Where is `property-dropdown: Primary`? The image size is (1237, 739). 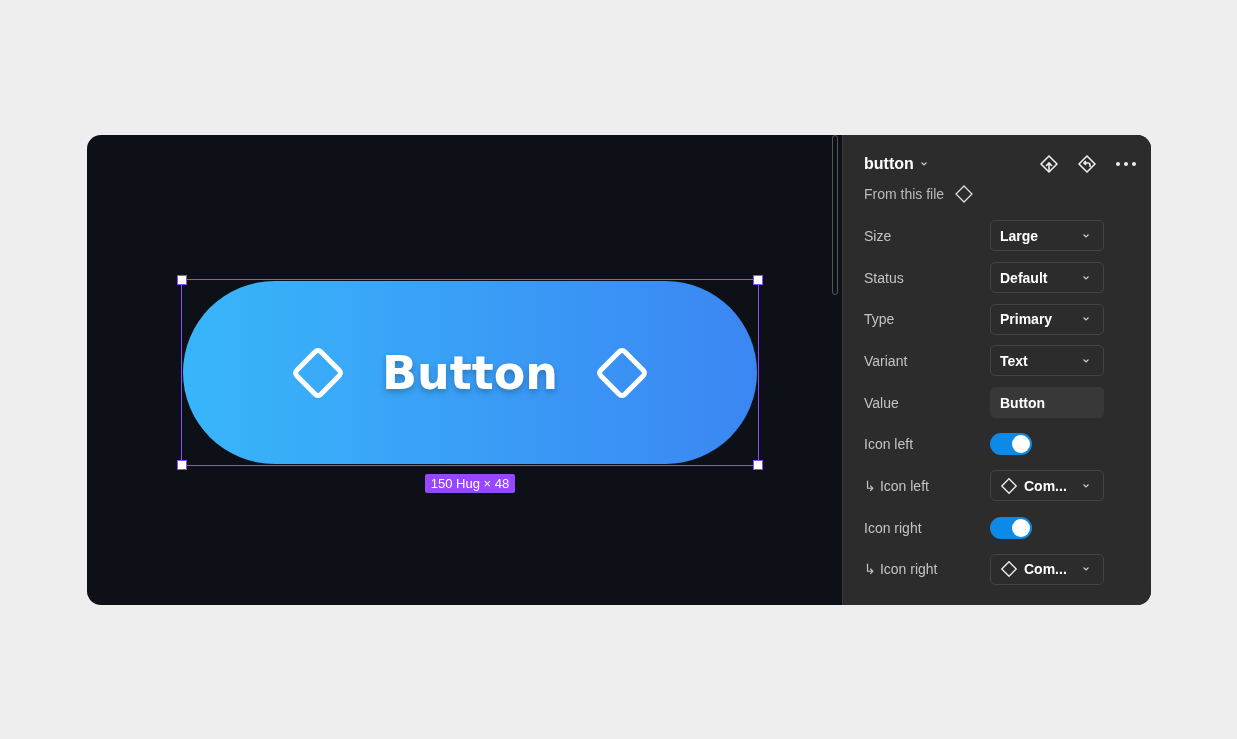
property-dropdown: Primary is located at coordinates (1047, 319).